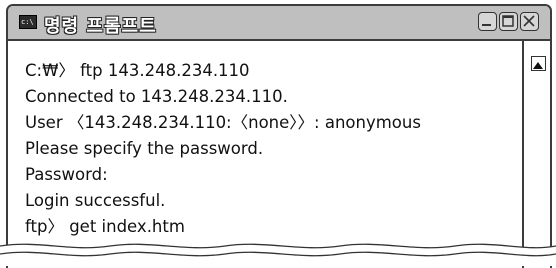  What do you see at coordinates (223, 122) in the screenshot?
I see `console-line: User 〈143.248.234.110:〈none〉〉: anonymous` at bounding box center [223, 122].